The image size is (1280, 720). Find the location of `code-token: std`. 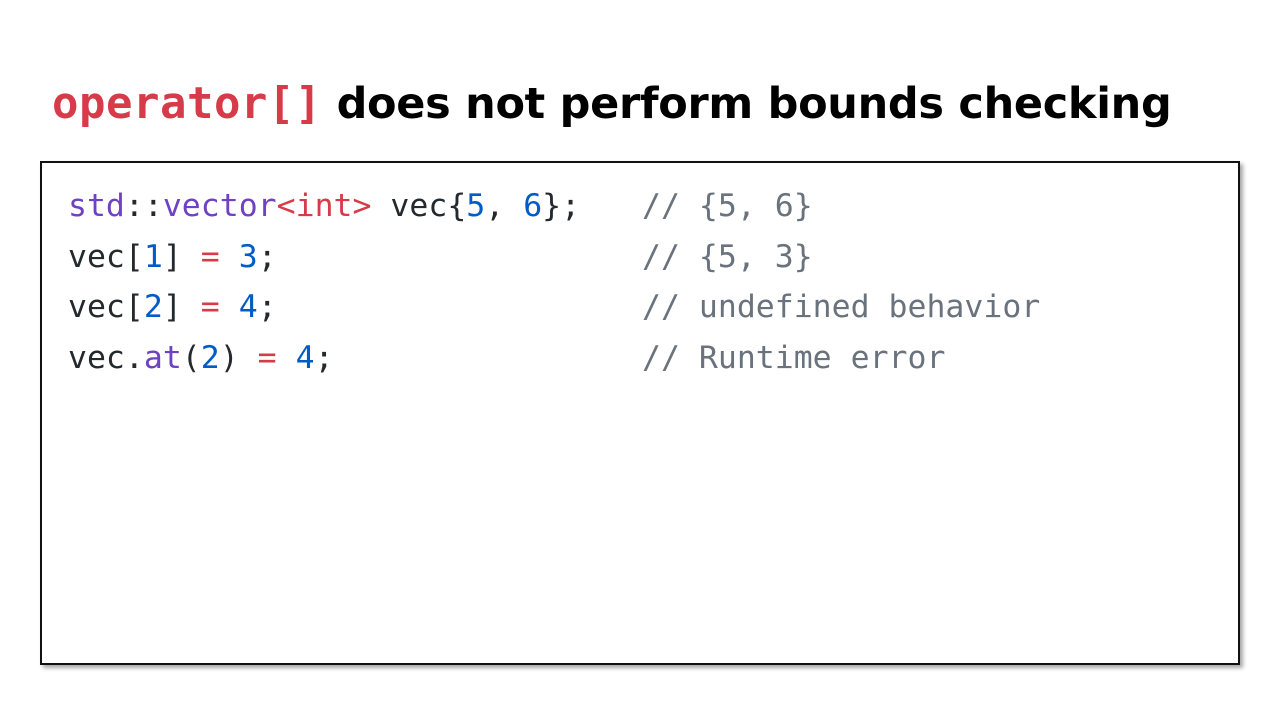

code-token: std is located at coordinates (96, 206).